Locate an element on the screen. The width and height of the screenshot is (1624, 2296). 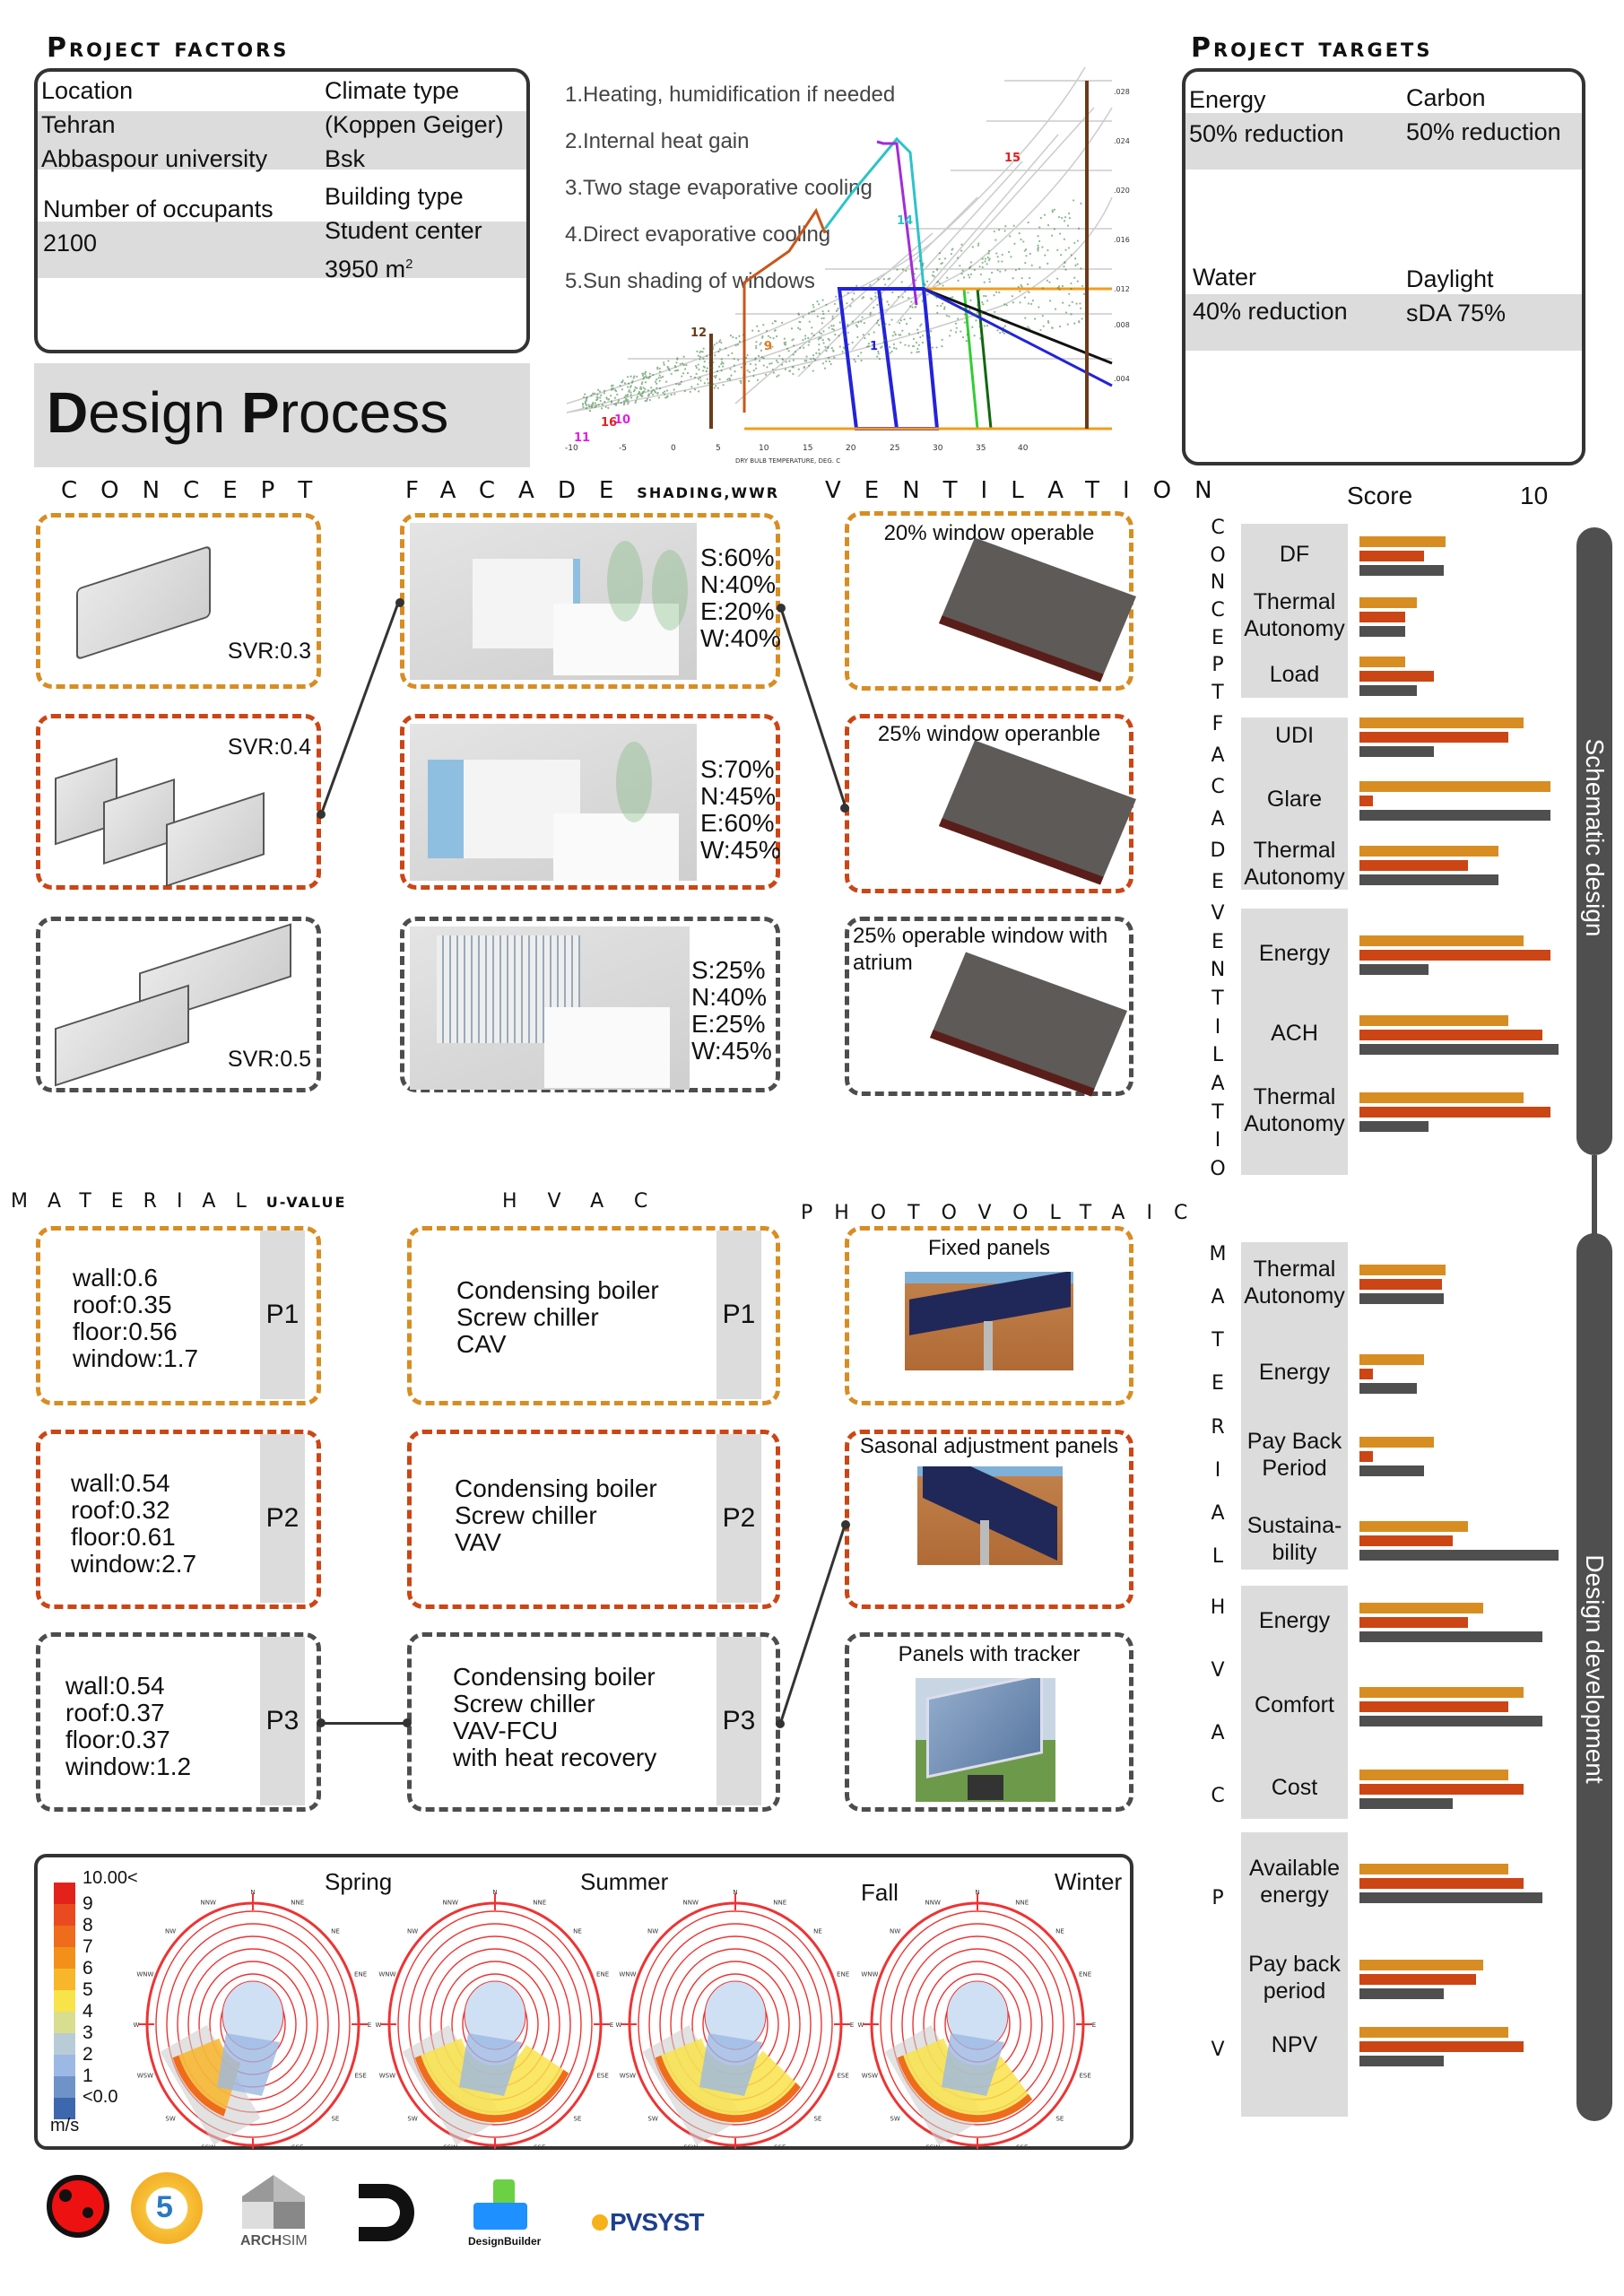
concept-option-1: SVR:0.3 is located at coordinates (178, 601).